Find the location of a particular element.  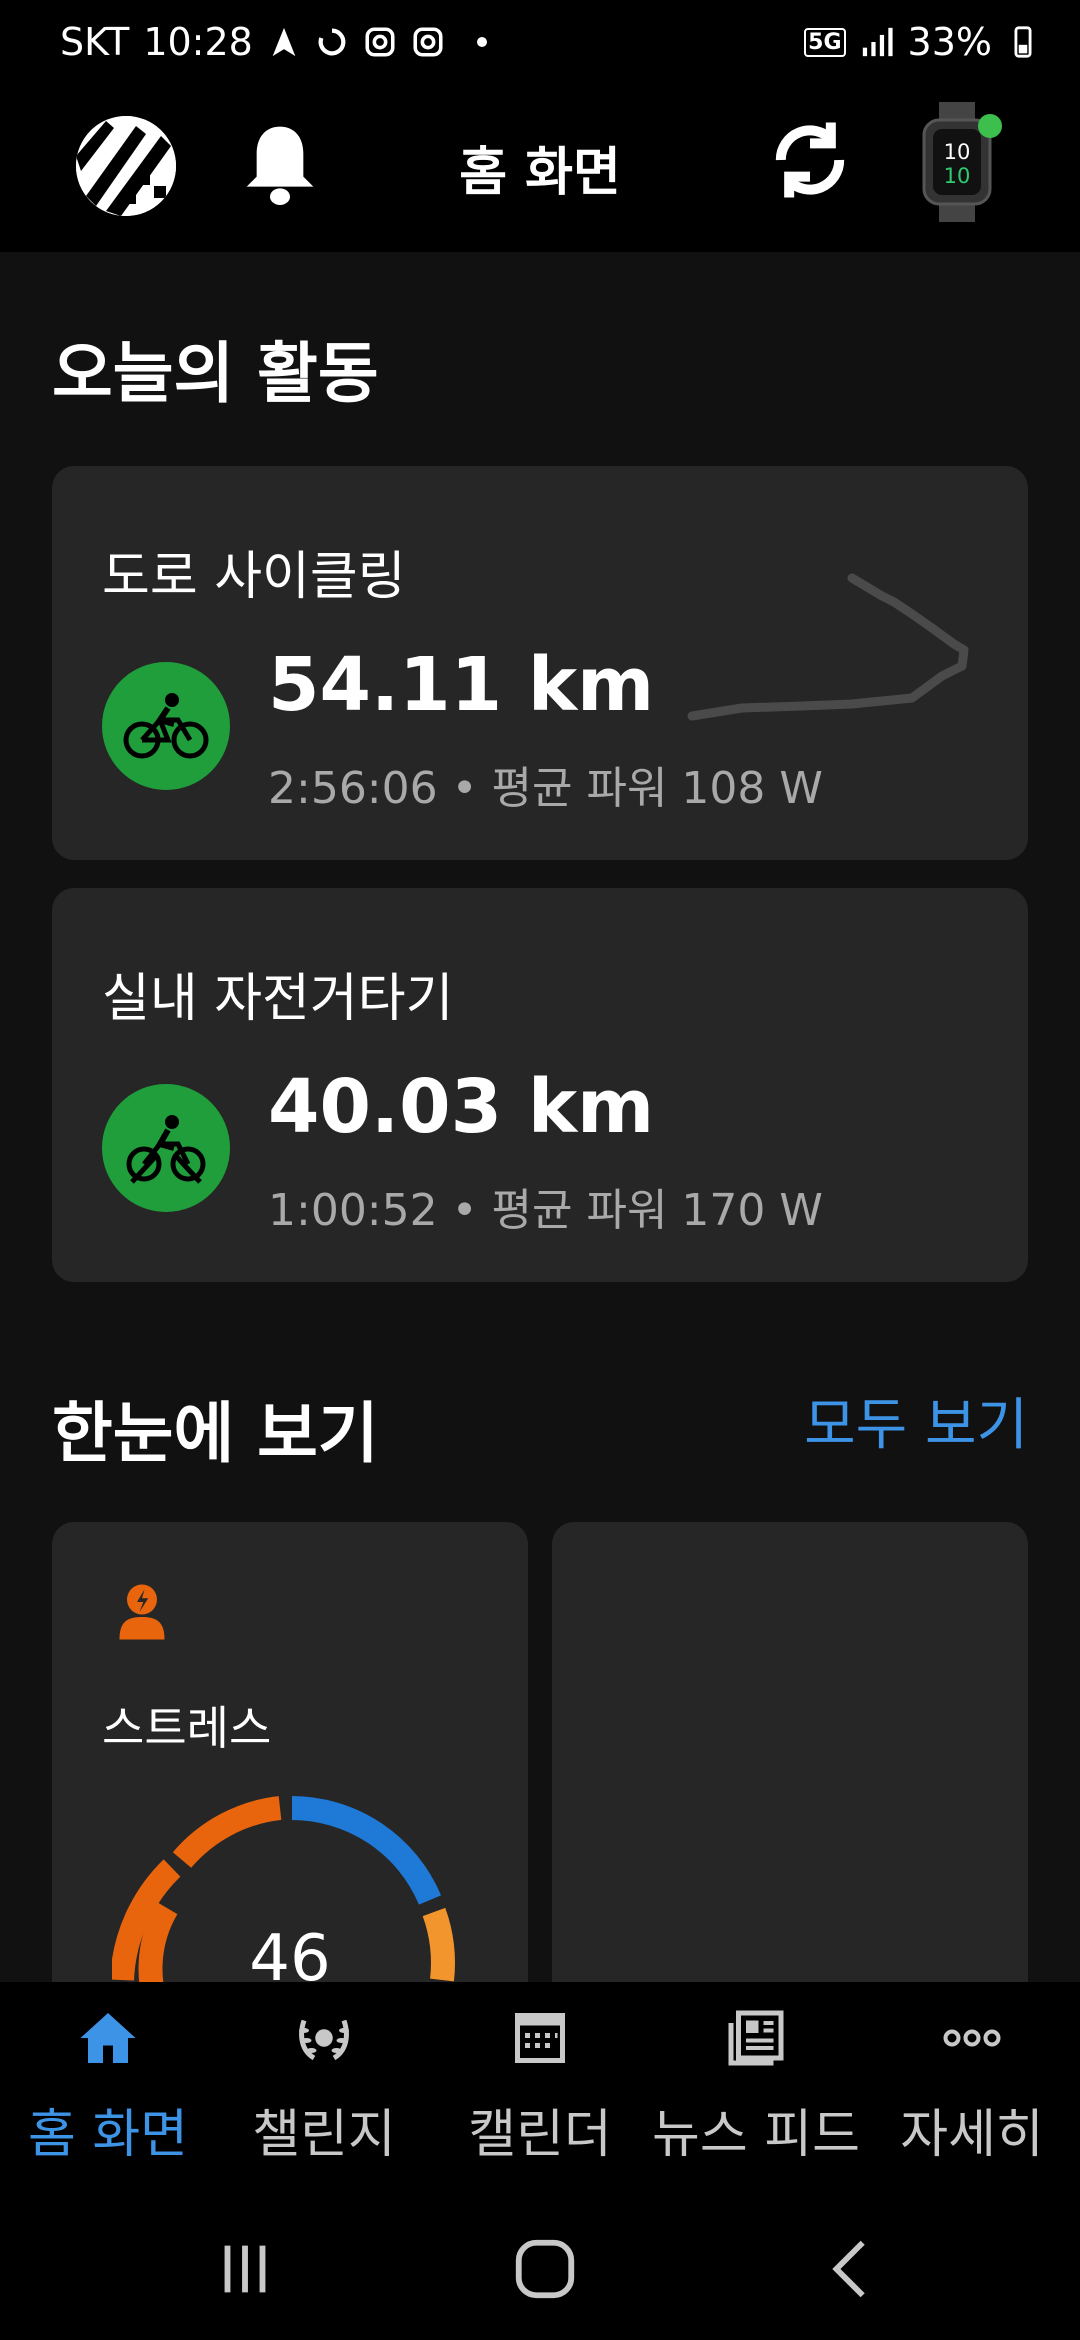

activity-summary: 1:00:52 • 평균 파워 170 W is located at coordinates (545, 1210).